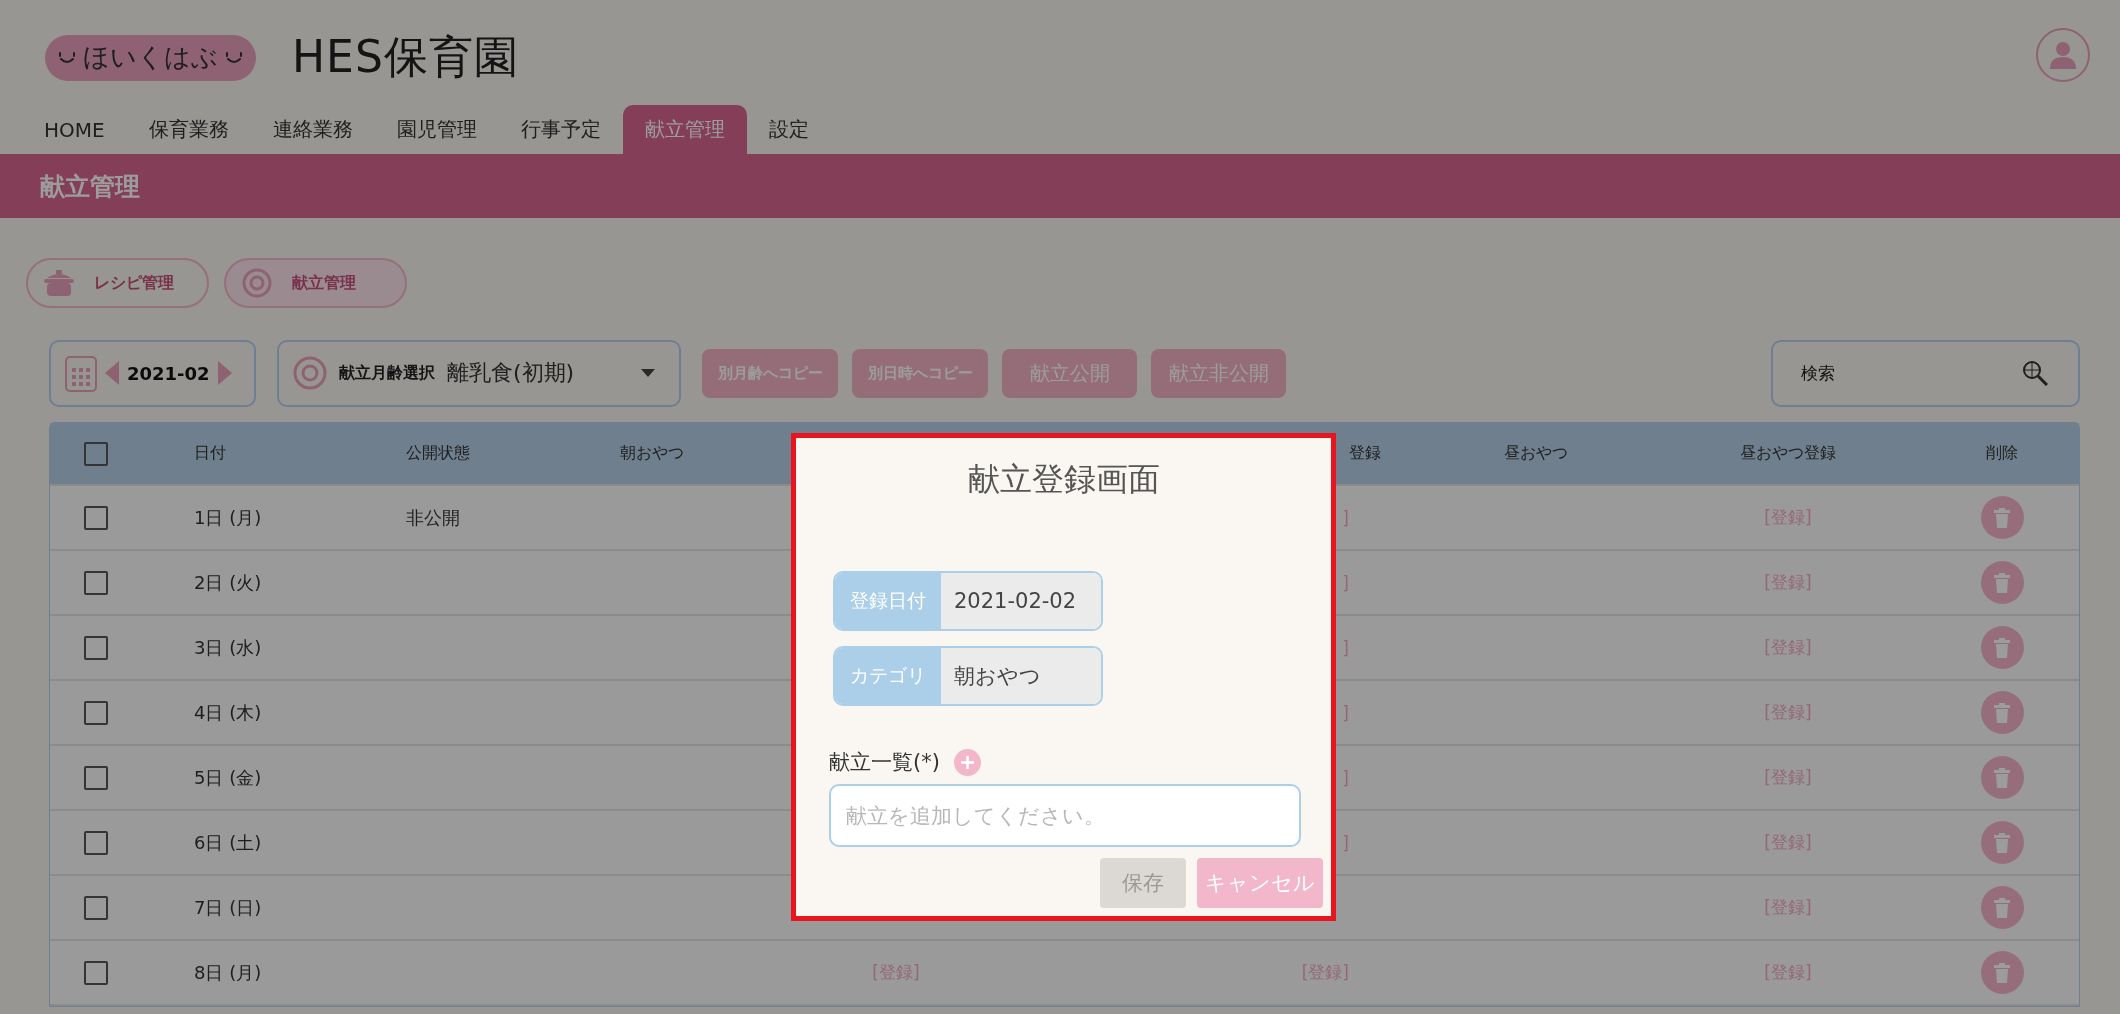  I want to click on column-header: 朝おやつ, so click(652, 453).